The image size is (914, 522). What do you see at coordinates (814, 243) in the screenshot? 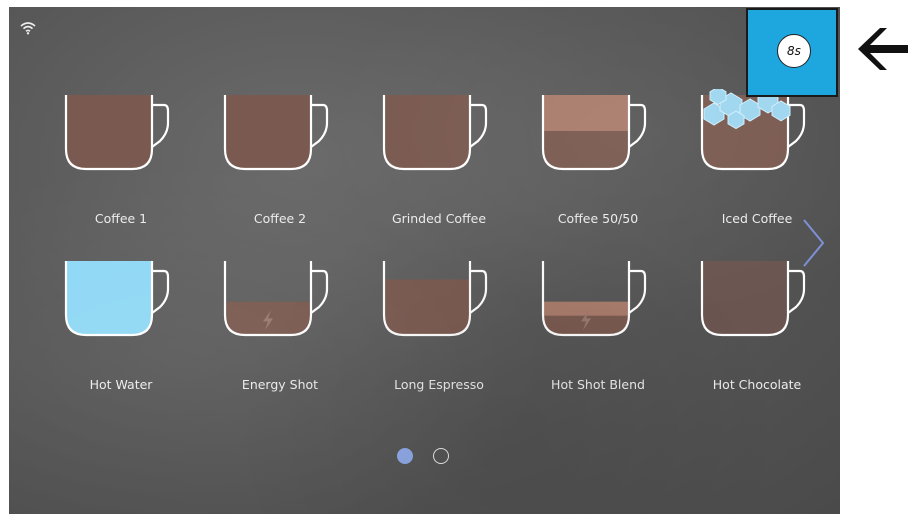
I see `chevron-right-icon` at bounding box center [814, 243].